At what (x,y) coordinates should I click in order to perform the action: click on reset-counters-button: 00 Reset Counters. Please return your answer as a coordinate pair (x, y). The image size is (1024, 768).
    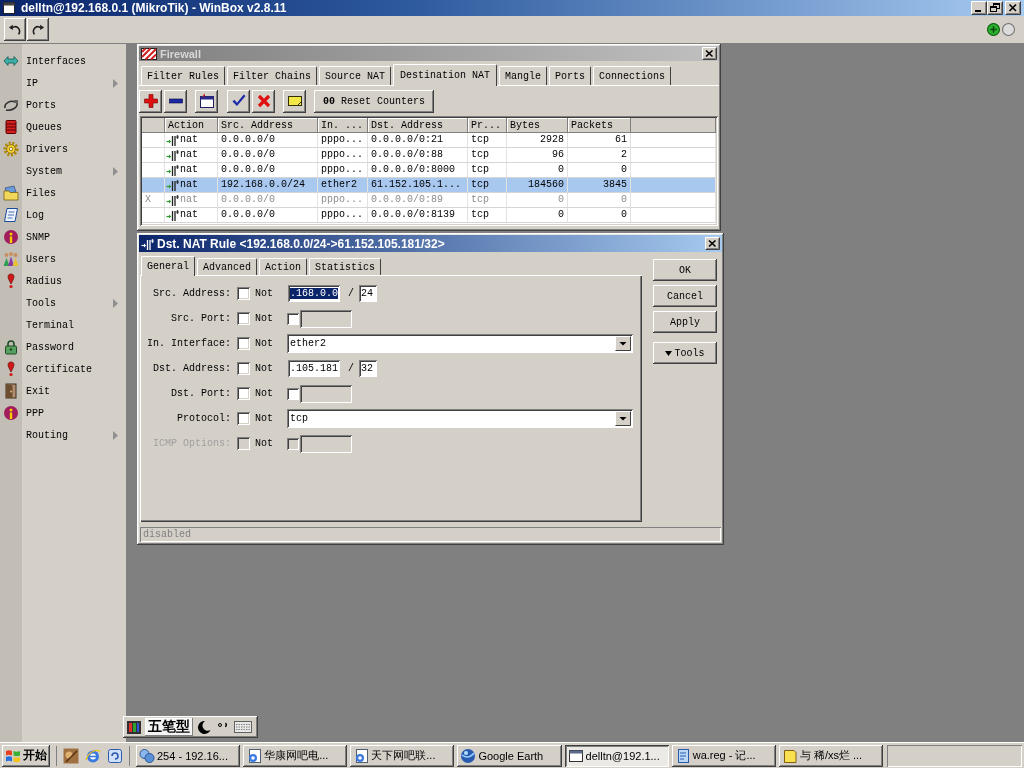
    Looking at the image, I should click on (374, 101).